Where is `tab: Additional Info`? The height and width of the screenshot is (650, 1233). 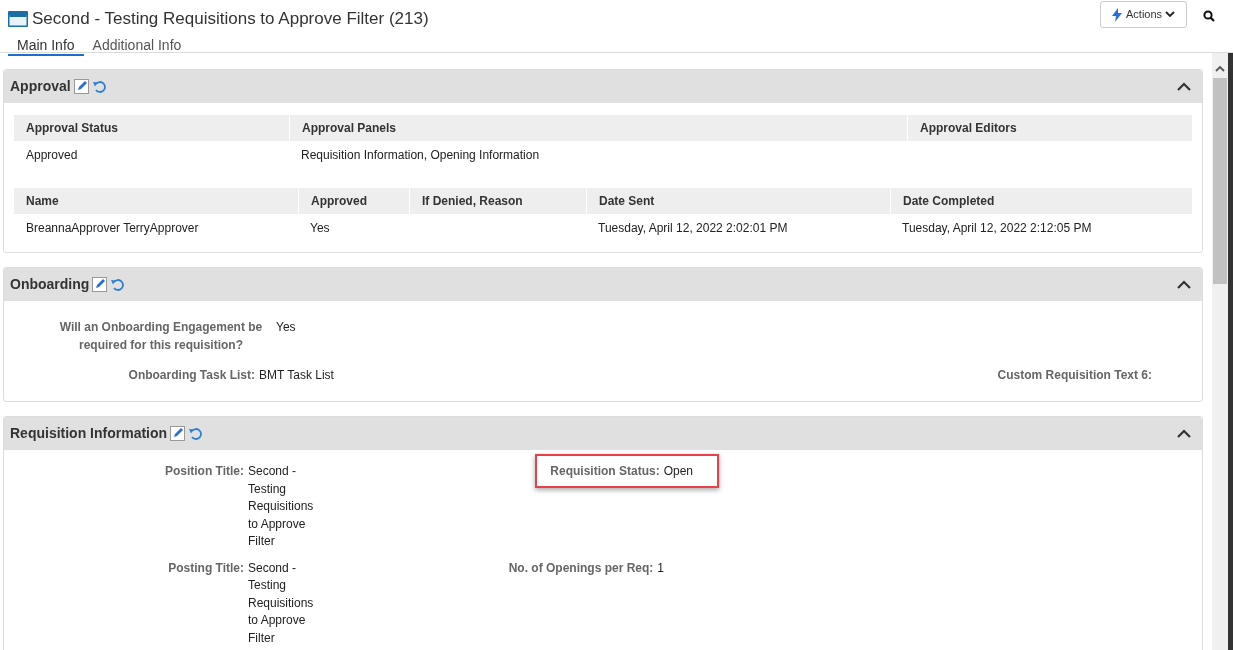 tab: Additional Info is located at coordinates (137, 45).